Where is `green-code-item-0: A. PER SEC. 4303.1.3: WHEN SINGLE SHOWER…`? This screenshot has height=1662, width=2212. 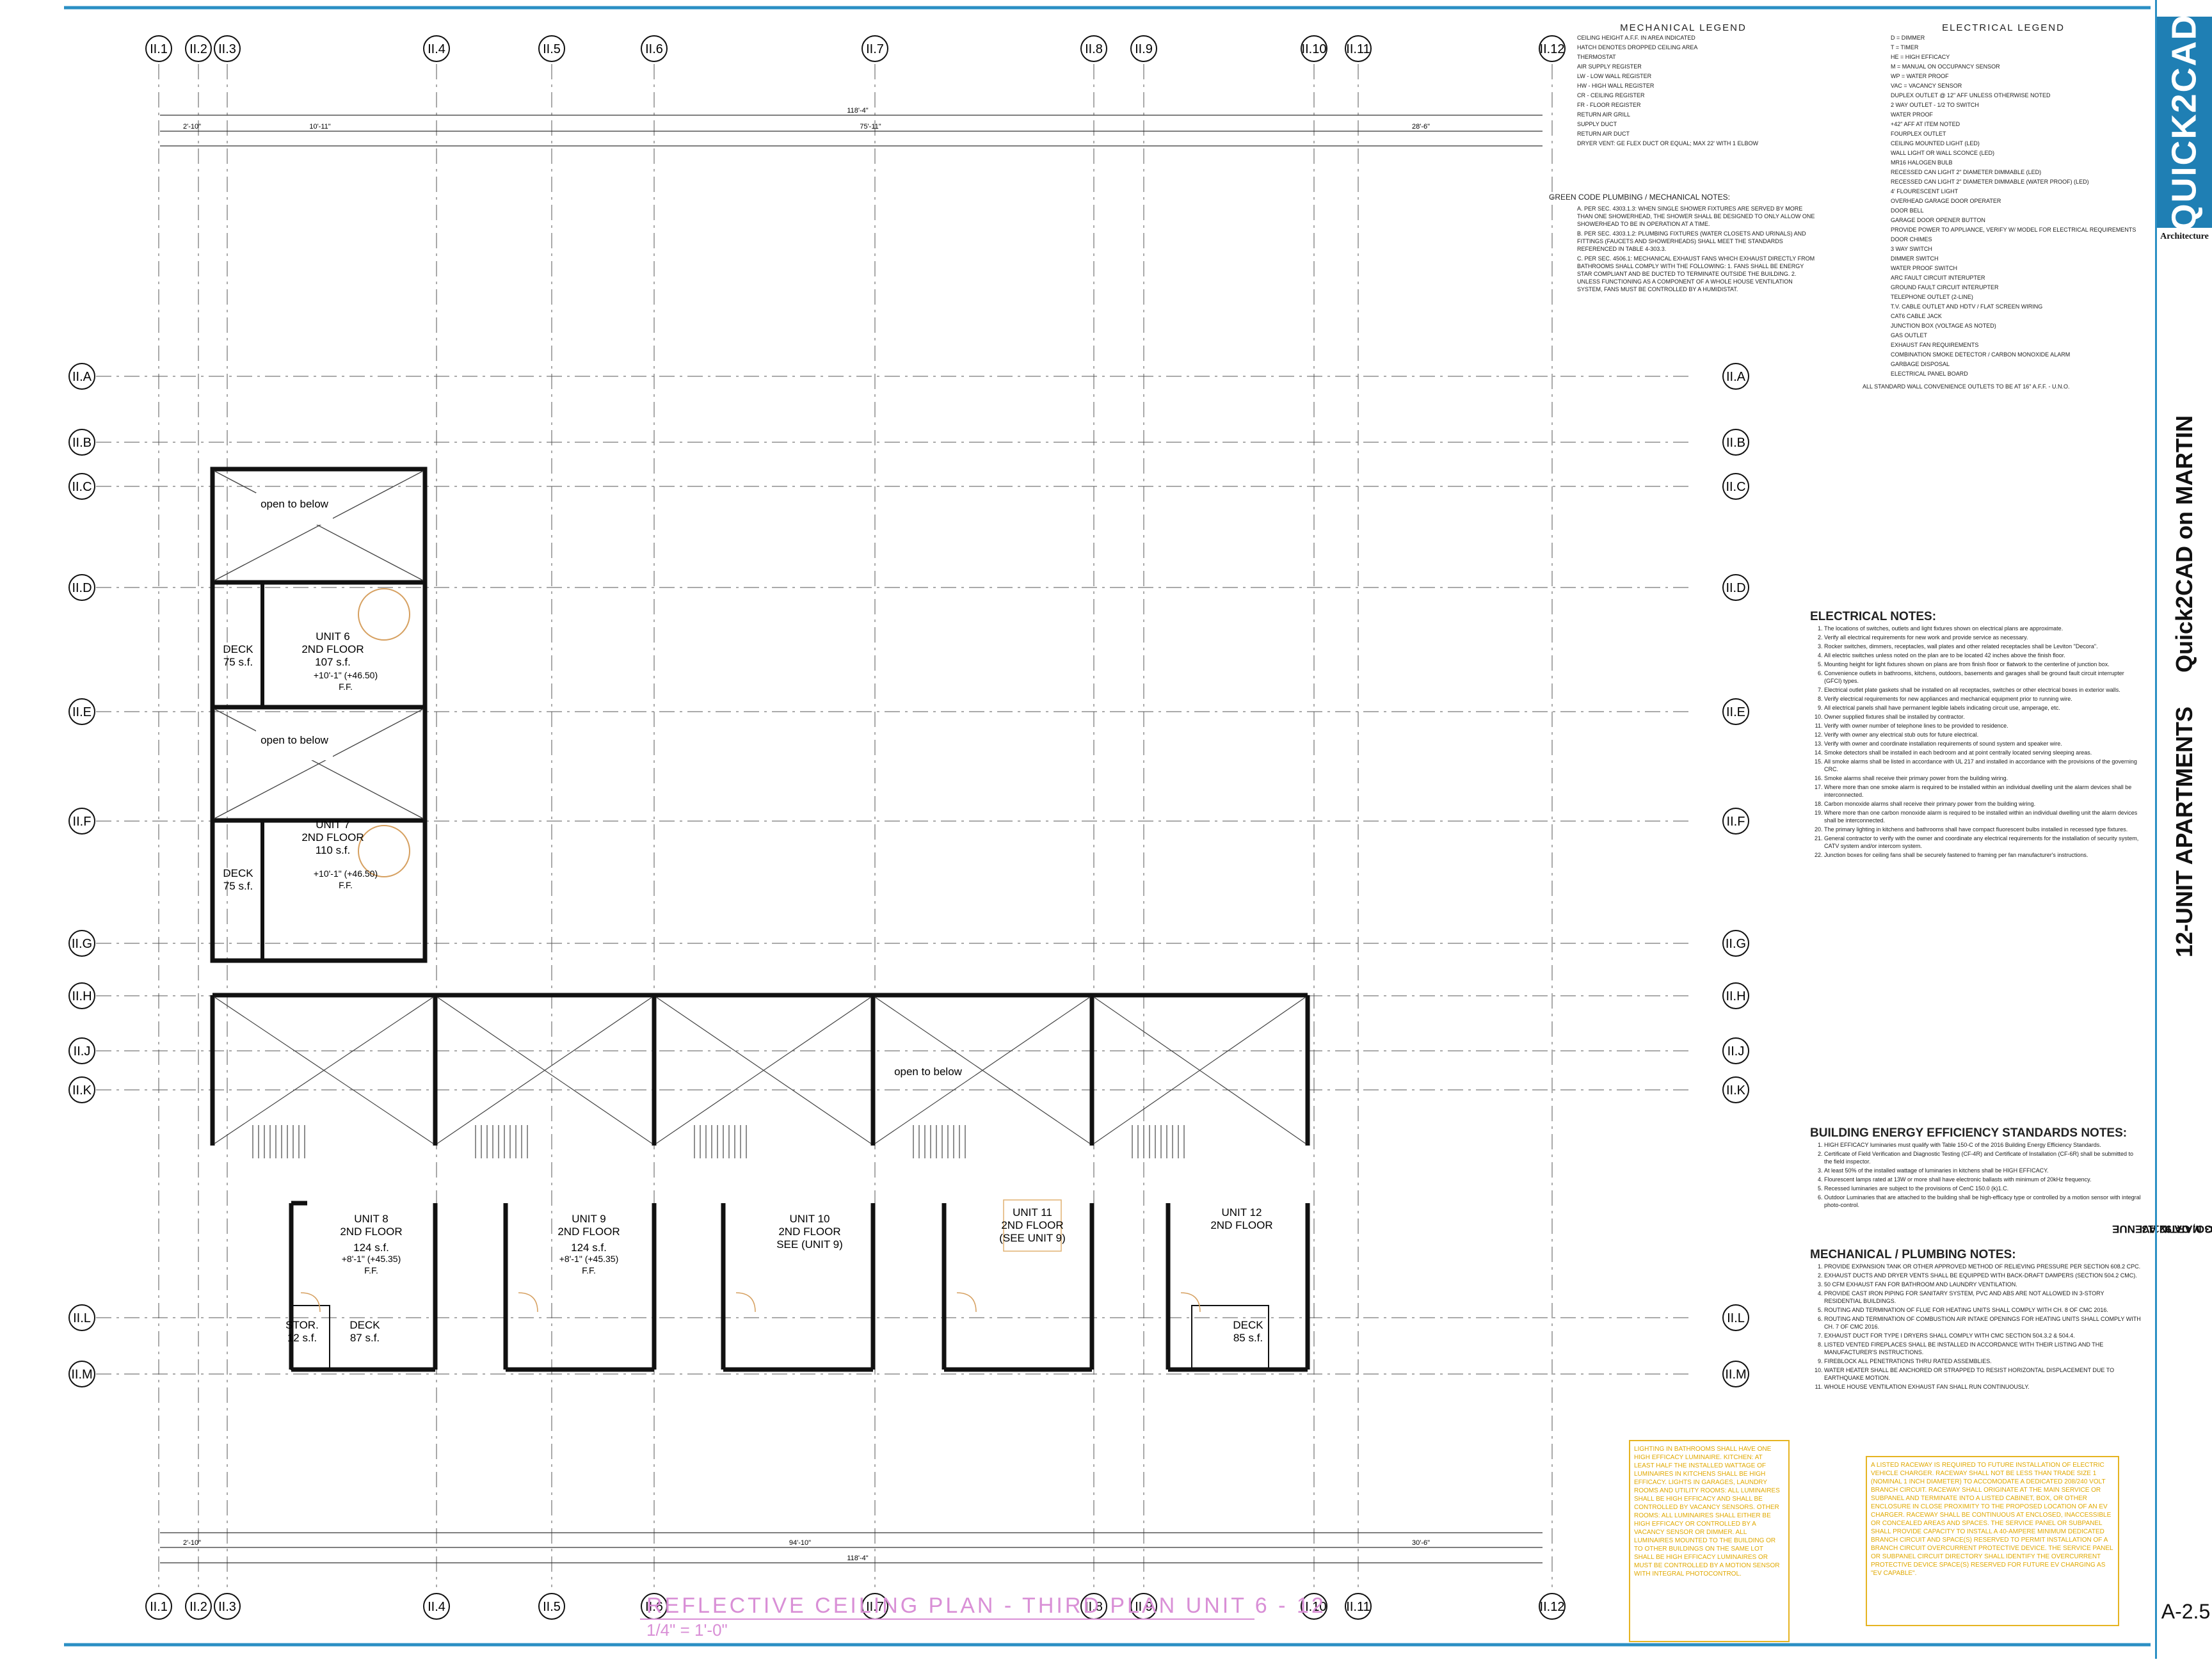
green-code-item-0: A. PER SEC. 4303.1.3: WHEN SINGLE SHOWER… is located at coordinates (1696, 216).